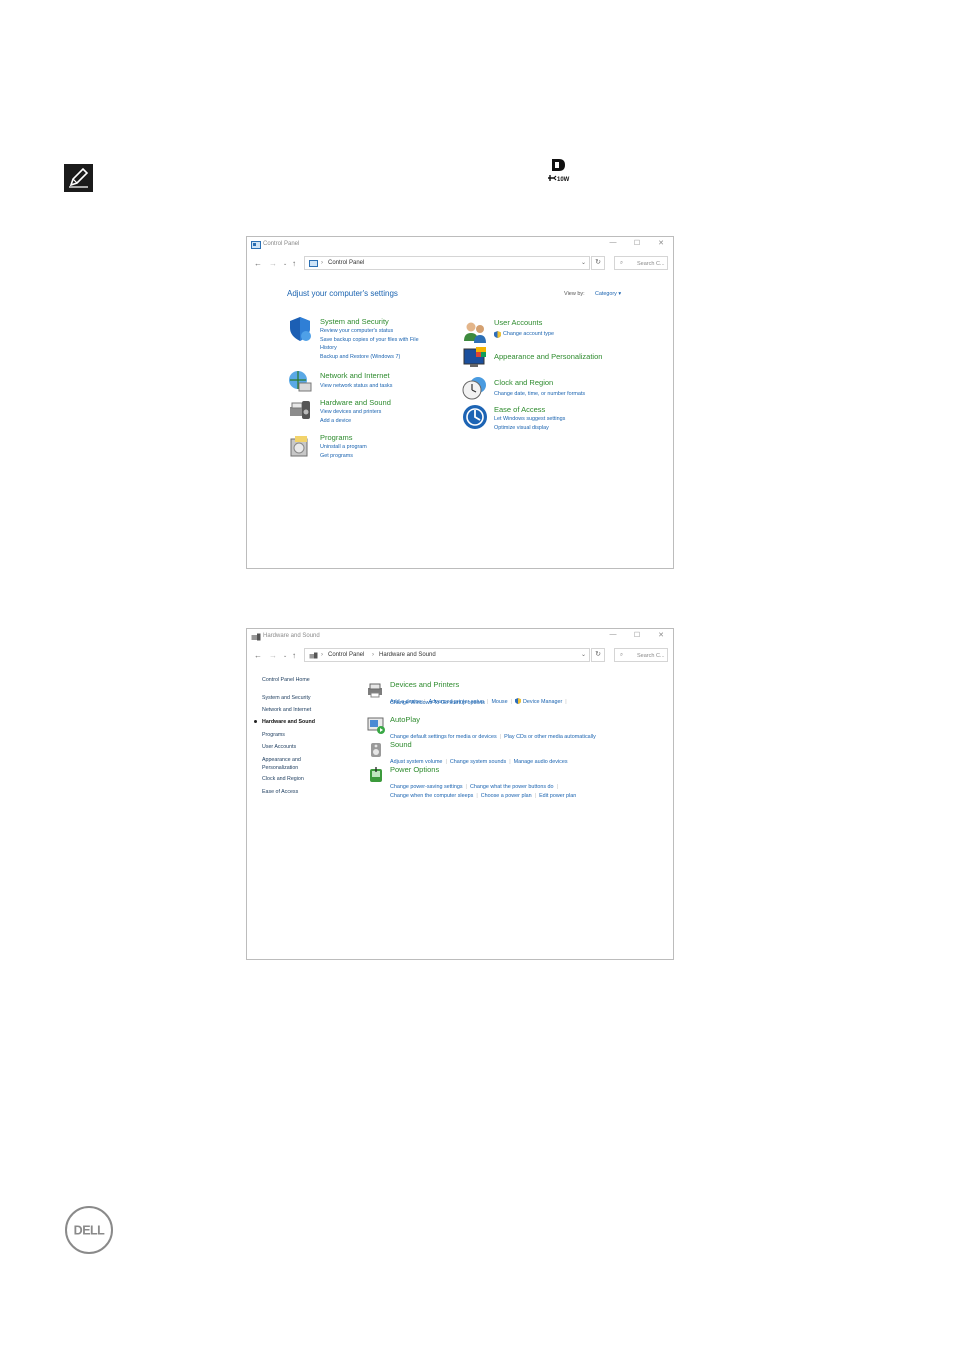  Describe the element at coordinates (519, 409) in the screenshot. I see `category-ease-of-access: Ease of Access` at that location.